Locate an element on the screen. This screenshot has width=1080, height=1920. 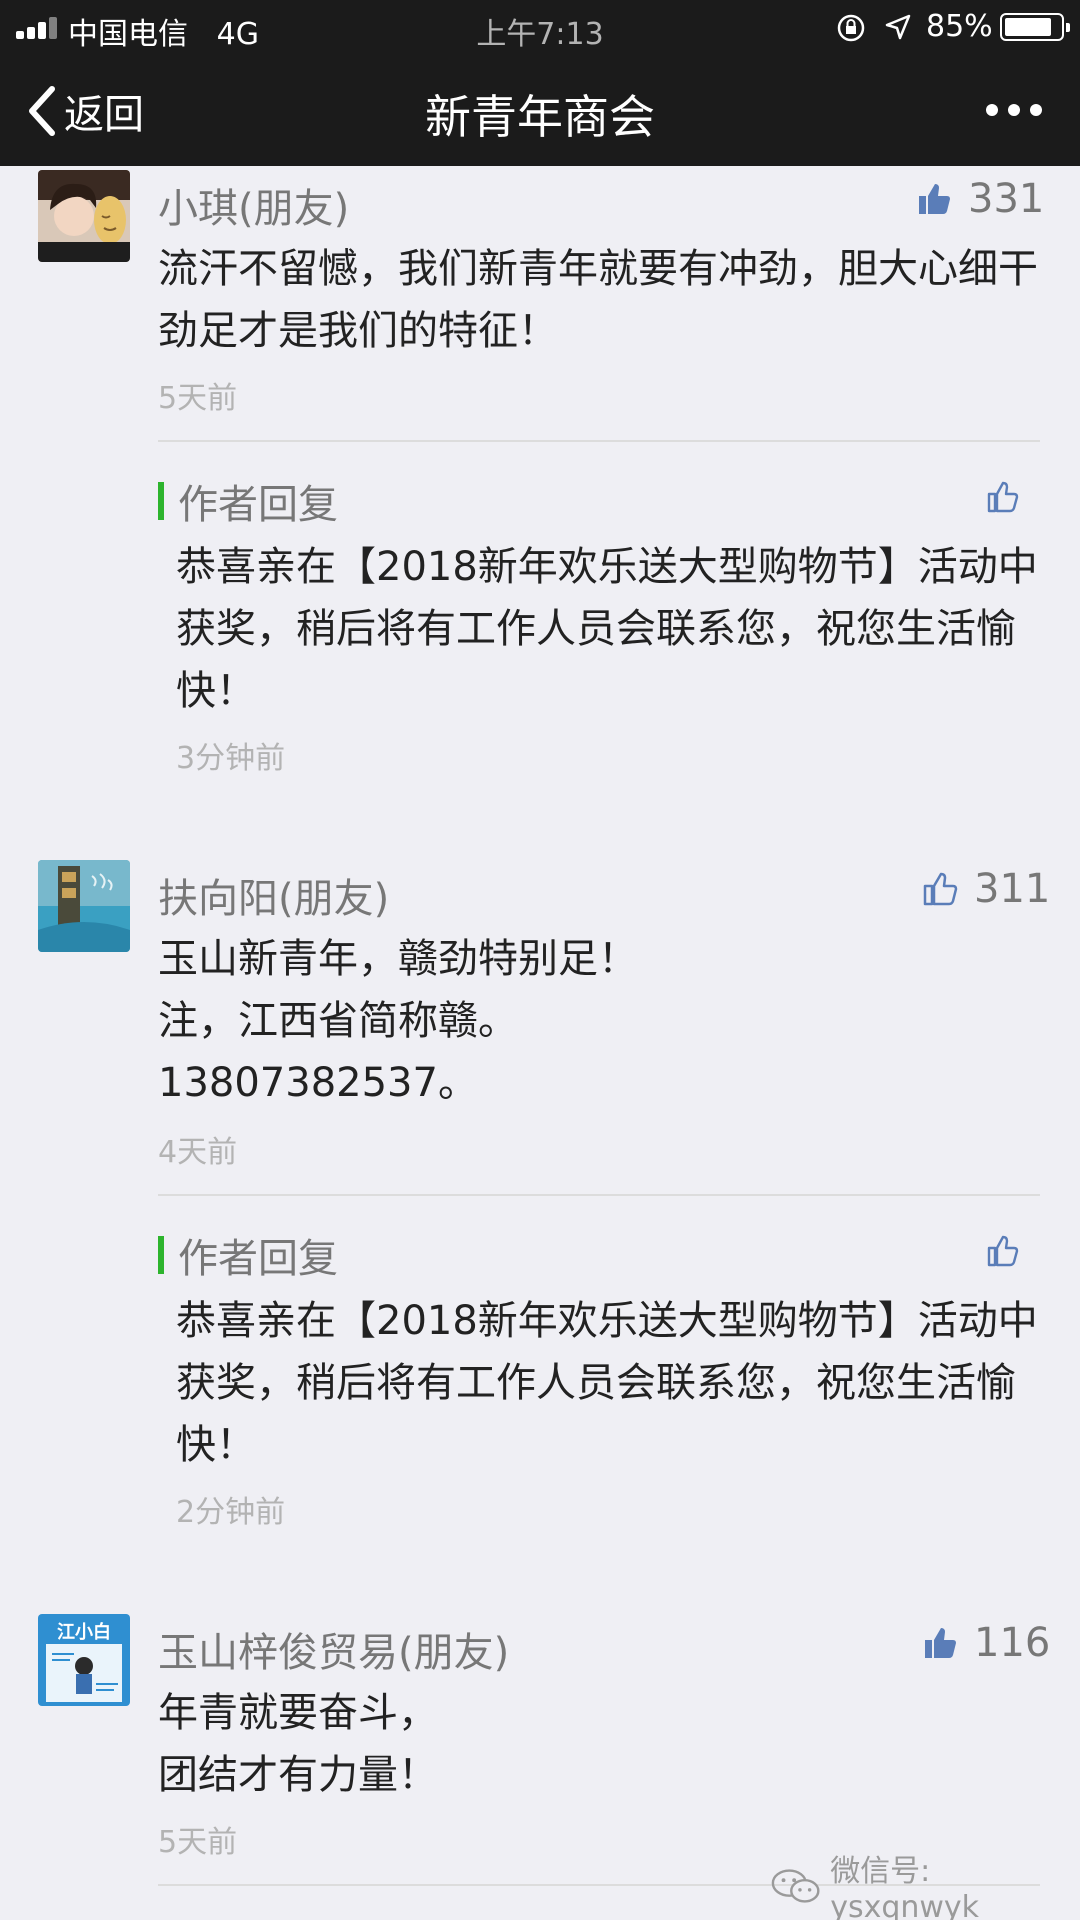
like-button: 331 is located at coordinates (980, 199).